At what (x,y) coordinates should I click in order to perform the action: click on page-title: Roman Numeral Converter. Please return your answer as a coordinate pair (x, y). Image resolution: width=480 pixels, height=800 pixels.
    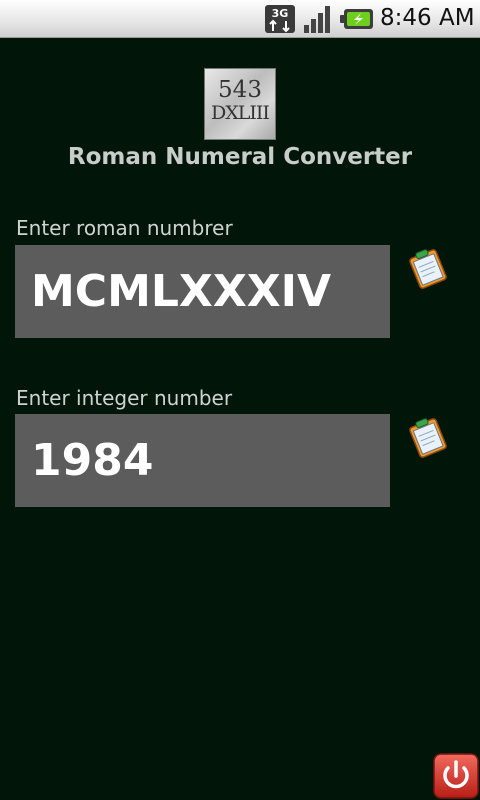
    Looking at the image, I should click on (240, 157).